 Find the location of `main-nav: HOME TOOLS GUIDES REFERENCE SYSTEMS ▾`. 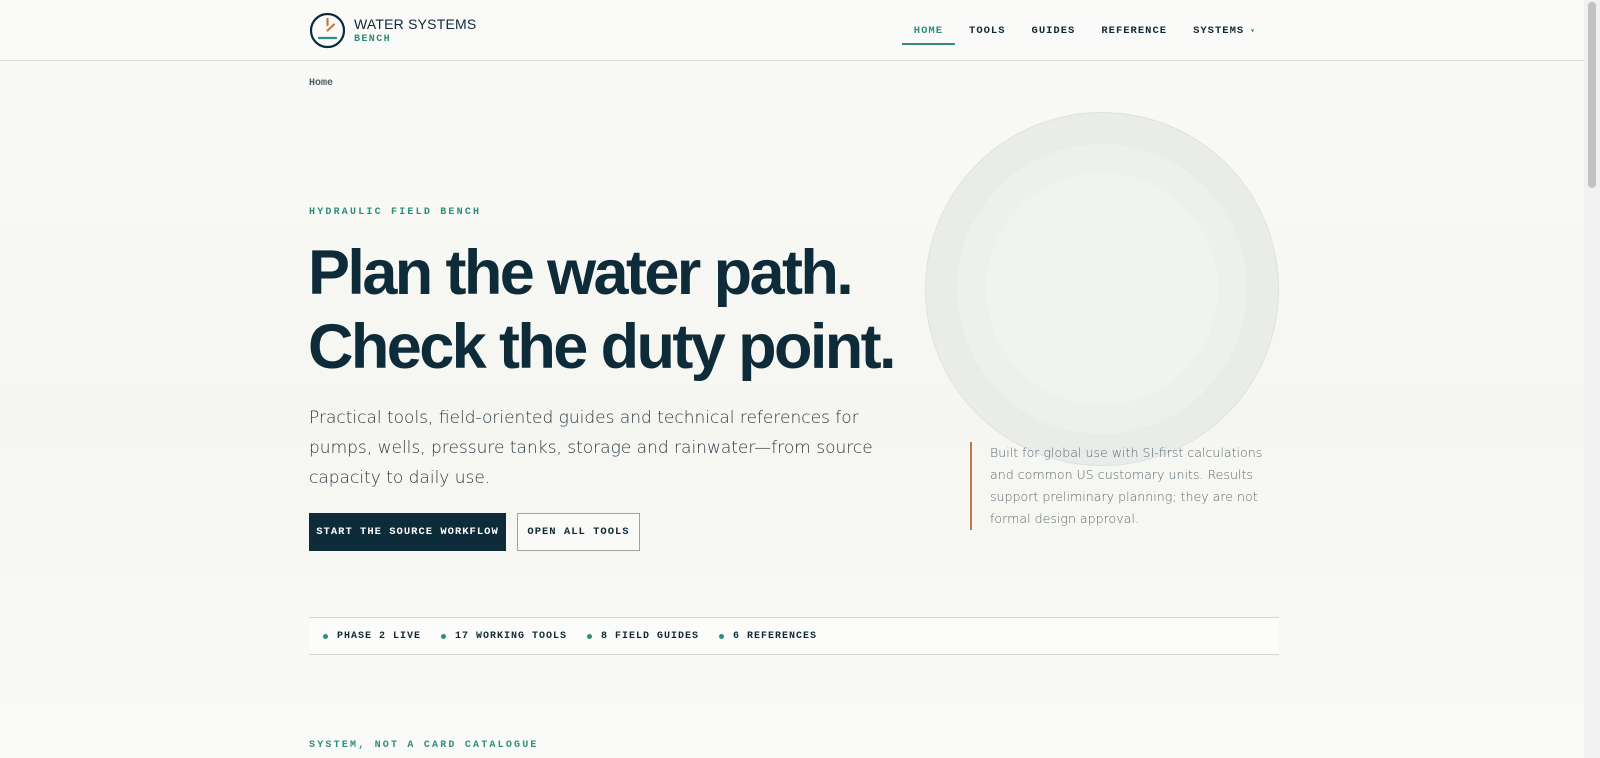

main-nav: HOME TOOLS GUIDES REFERENCE SYSTEMS ▾ is located at coordinates (1084, 30).